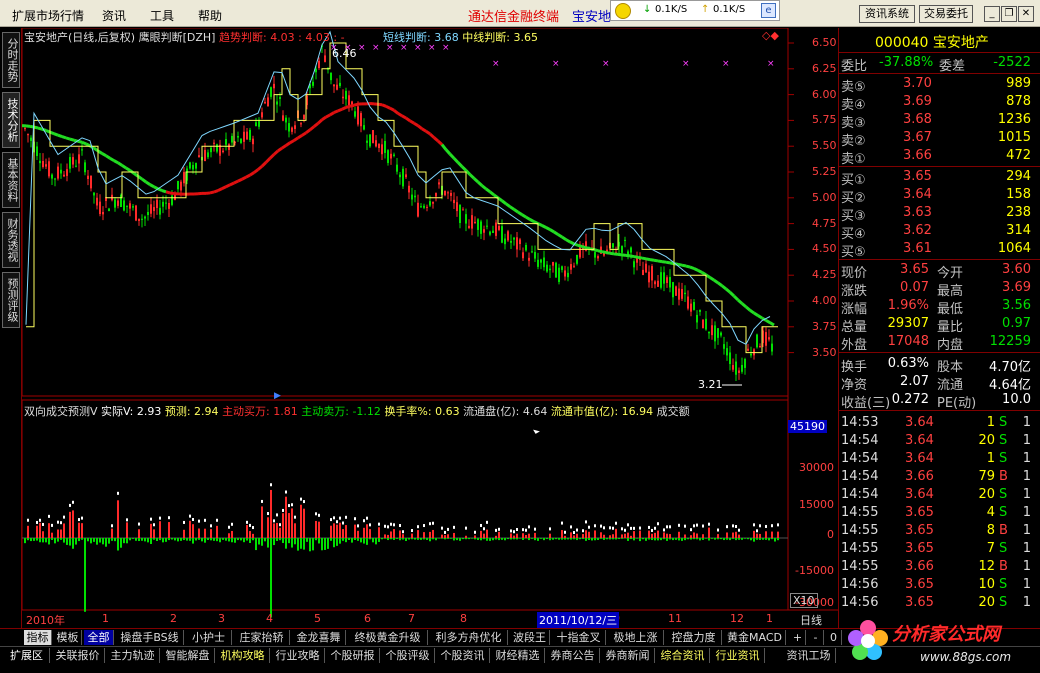  I want to click on info-tab: 财经精选, so click(518, 655).